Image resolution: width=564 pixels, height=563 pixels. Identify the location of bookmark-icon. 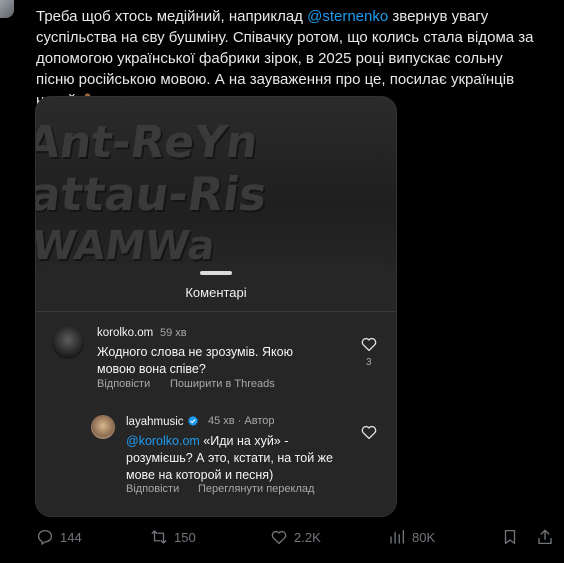
(510, 537).